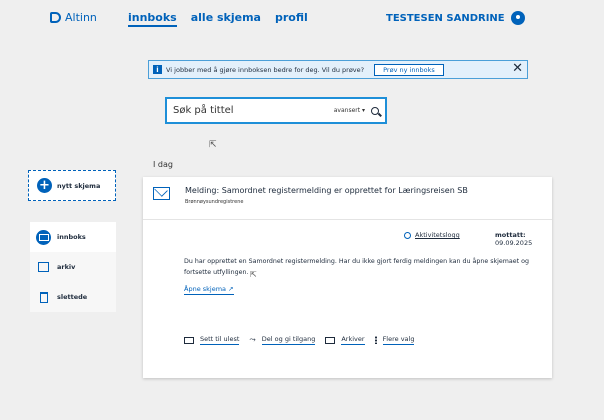 The height and width of the screenshot is (420, 604). What do you see at coordinates (375, 340) in the screenshot?
I see `more-vertical-icon` at bounding box center [375, 340].